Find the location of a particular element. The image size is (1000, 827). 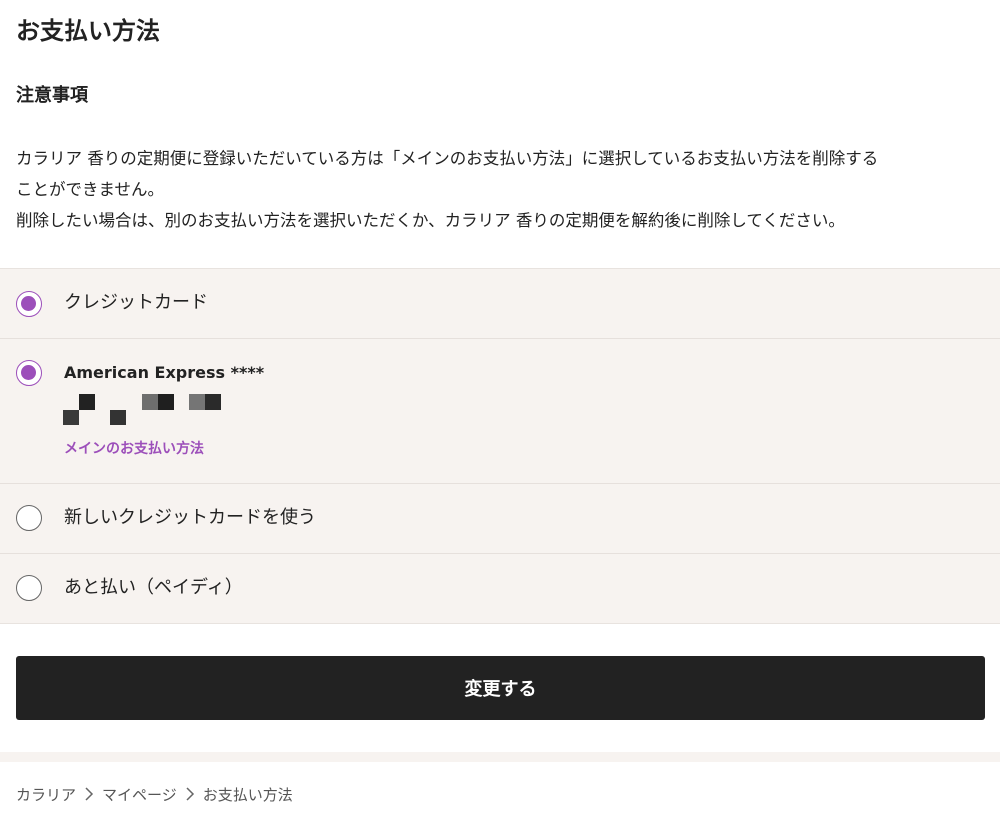

section-divider is located at coordinates (500, 757).